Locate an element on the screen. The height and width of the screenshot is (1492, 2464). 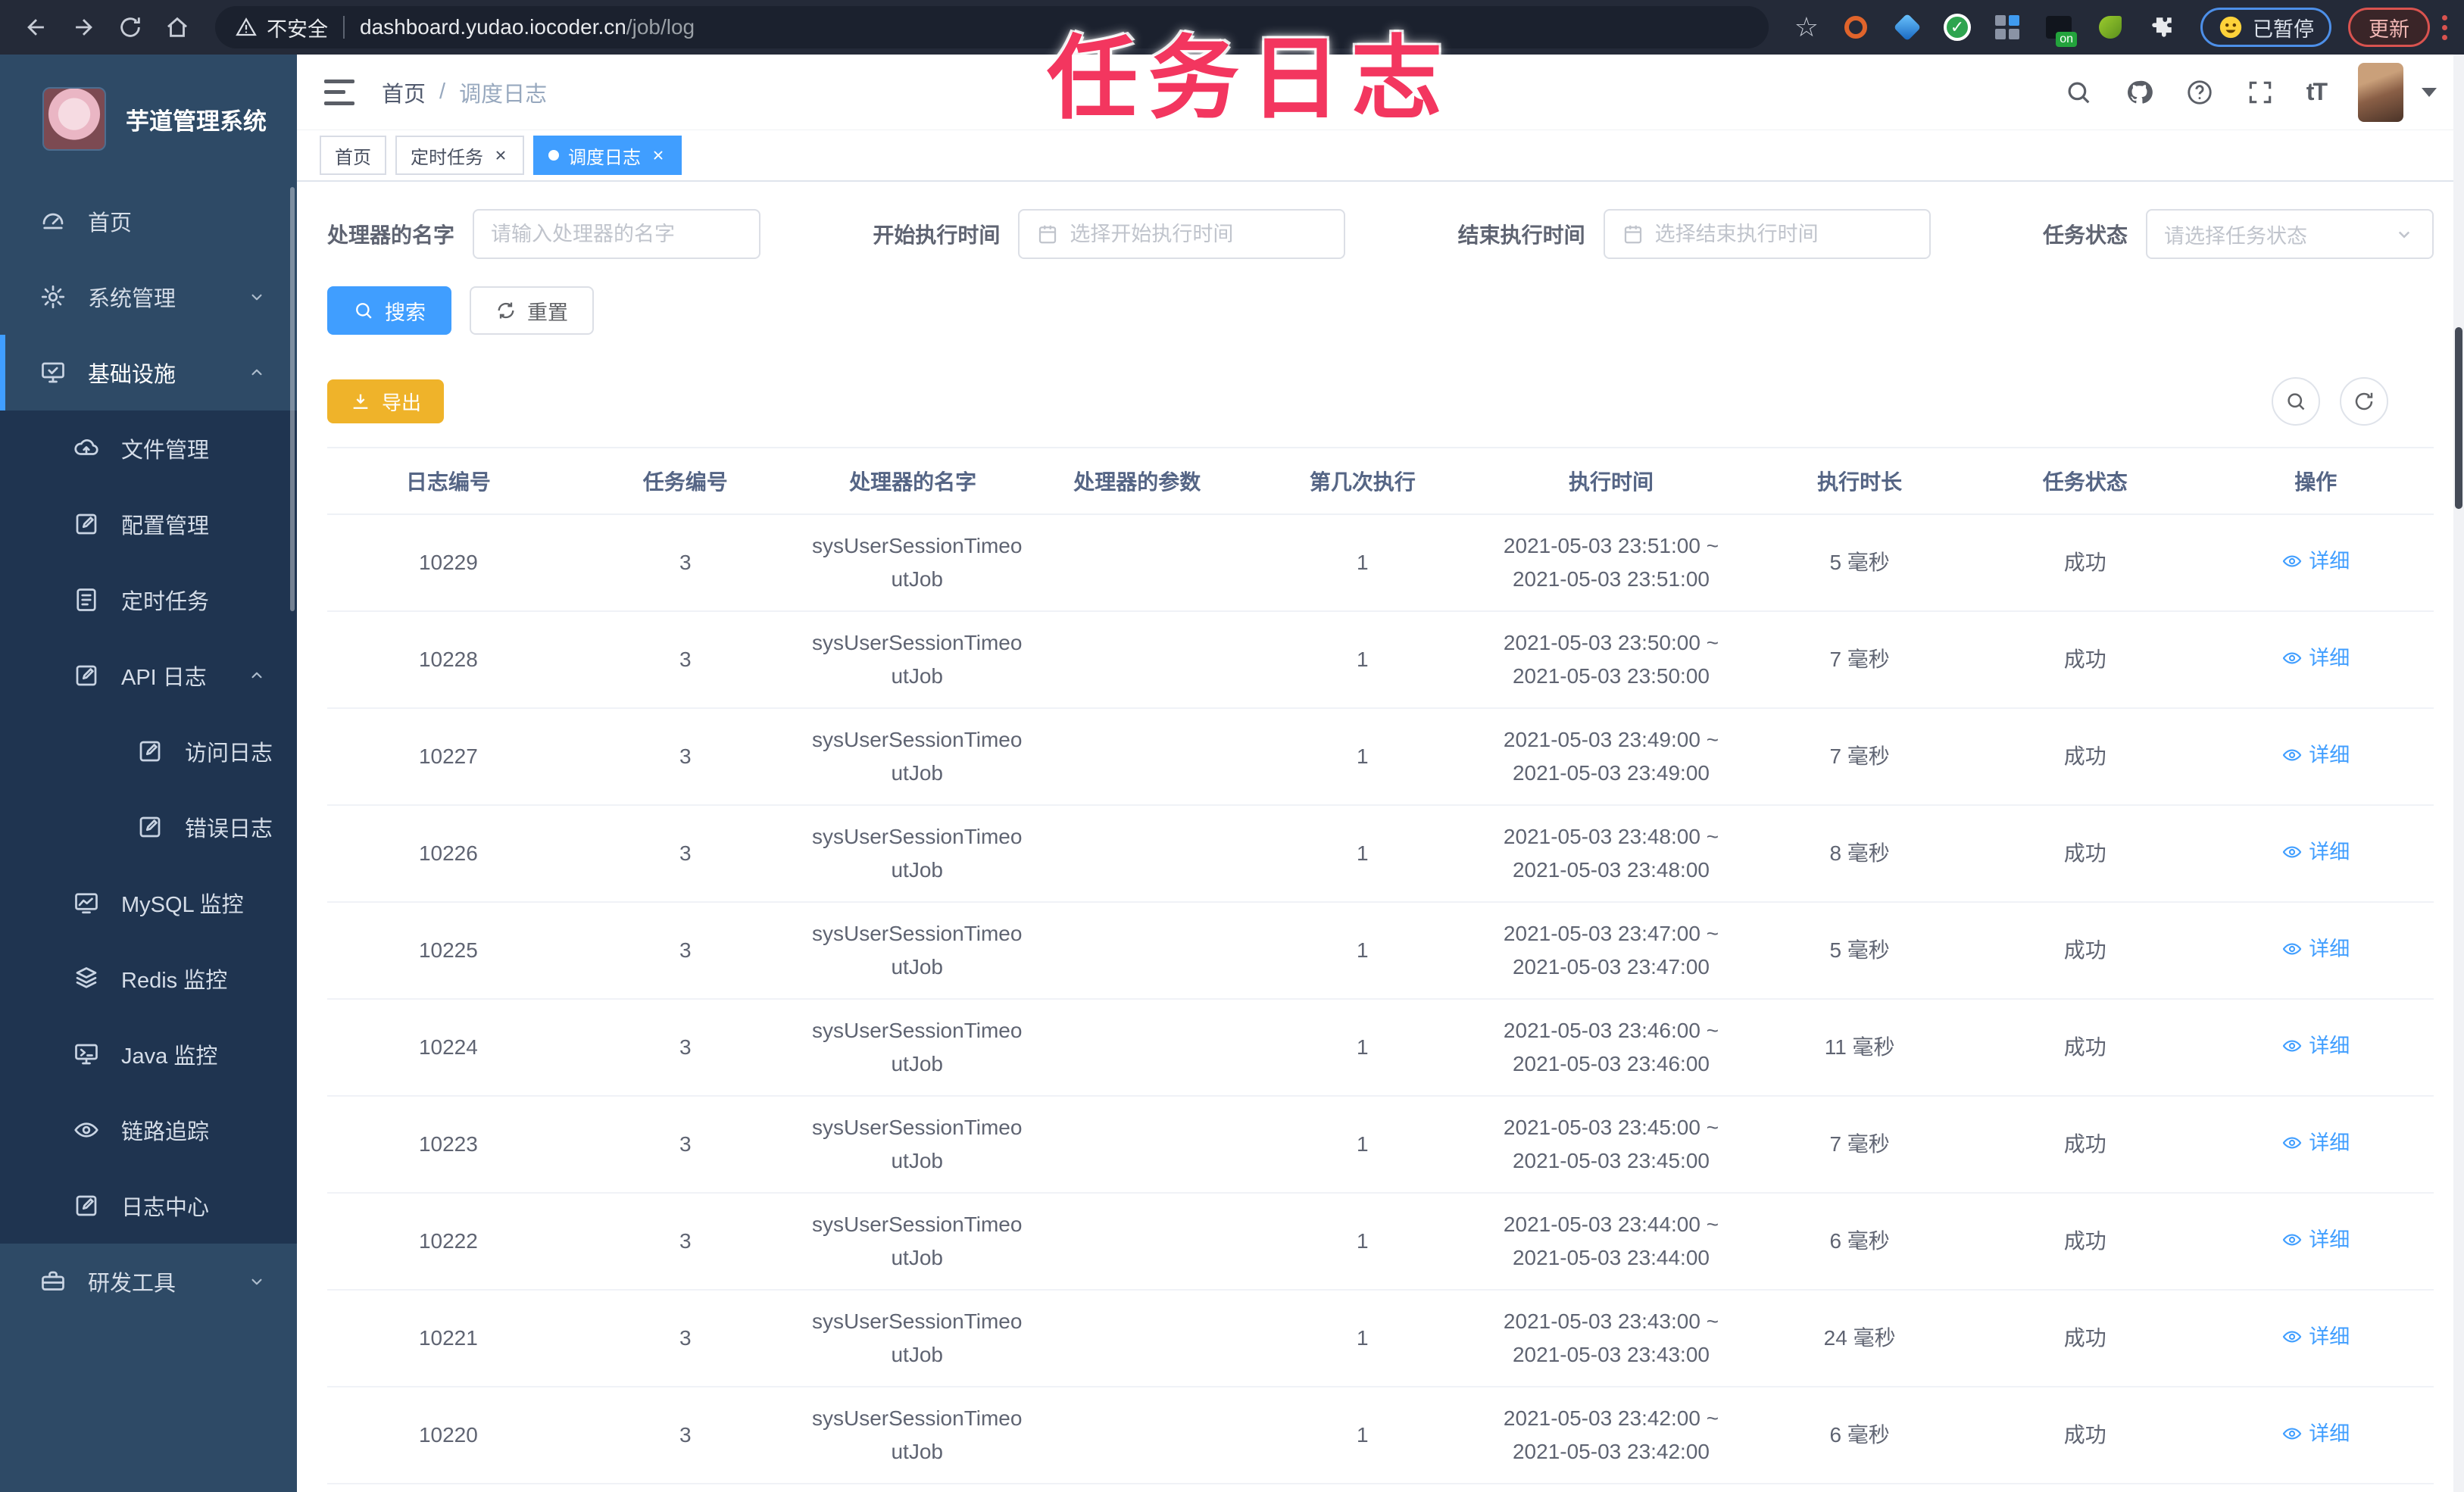
sidebar-item-label: 基础设施 is located at coordinates (132, 375).